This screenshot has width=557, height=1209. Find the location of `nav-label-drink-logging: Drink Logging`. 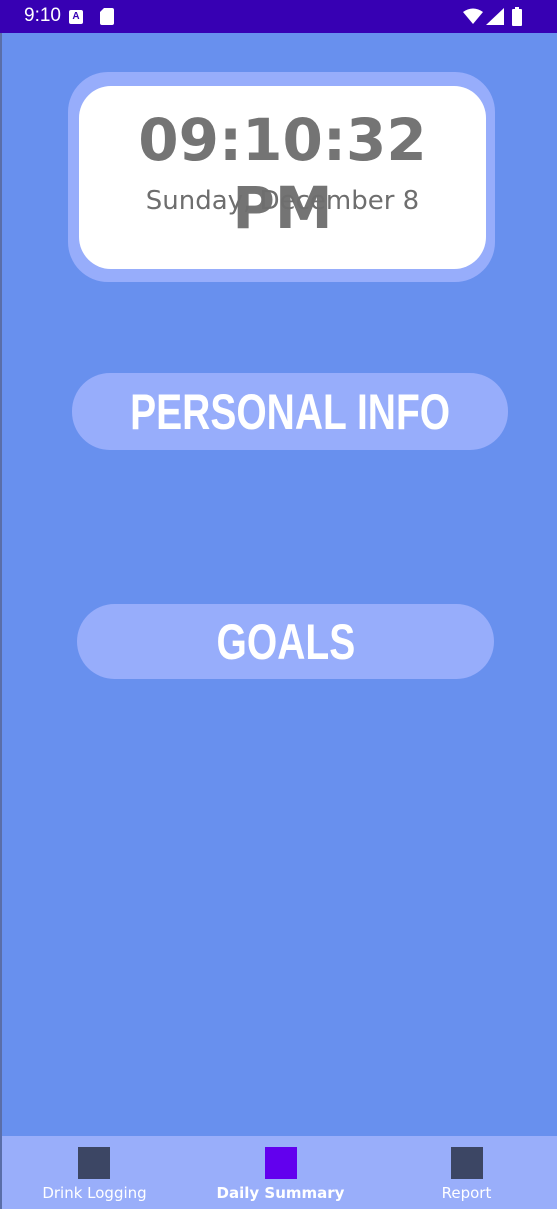

nav-label-drink-logging: Drink Logging is located at coordinates (94, 1193).